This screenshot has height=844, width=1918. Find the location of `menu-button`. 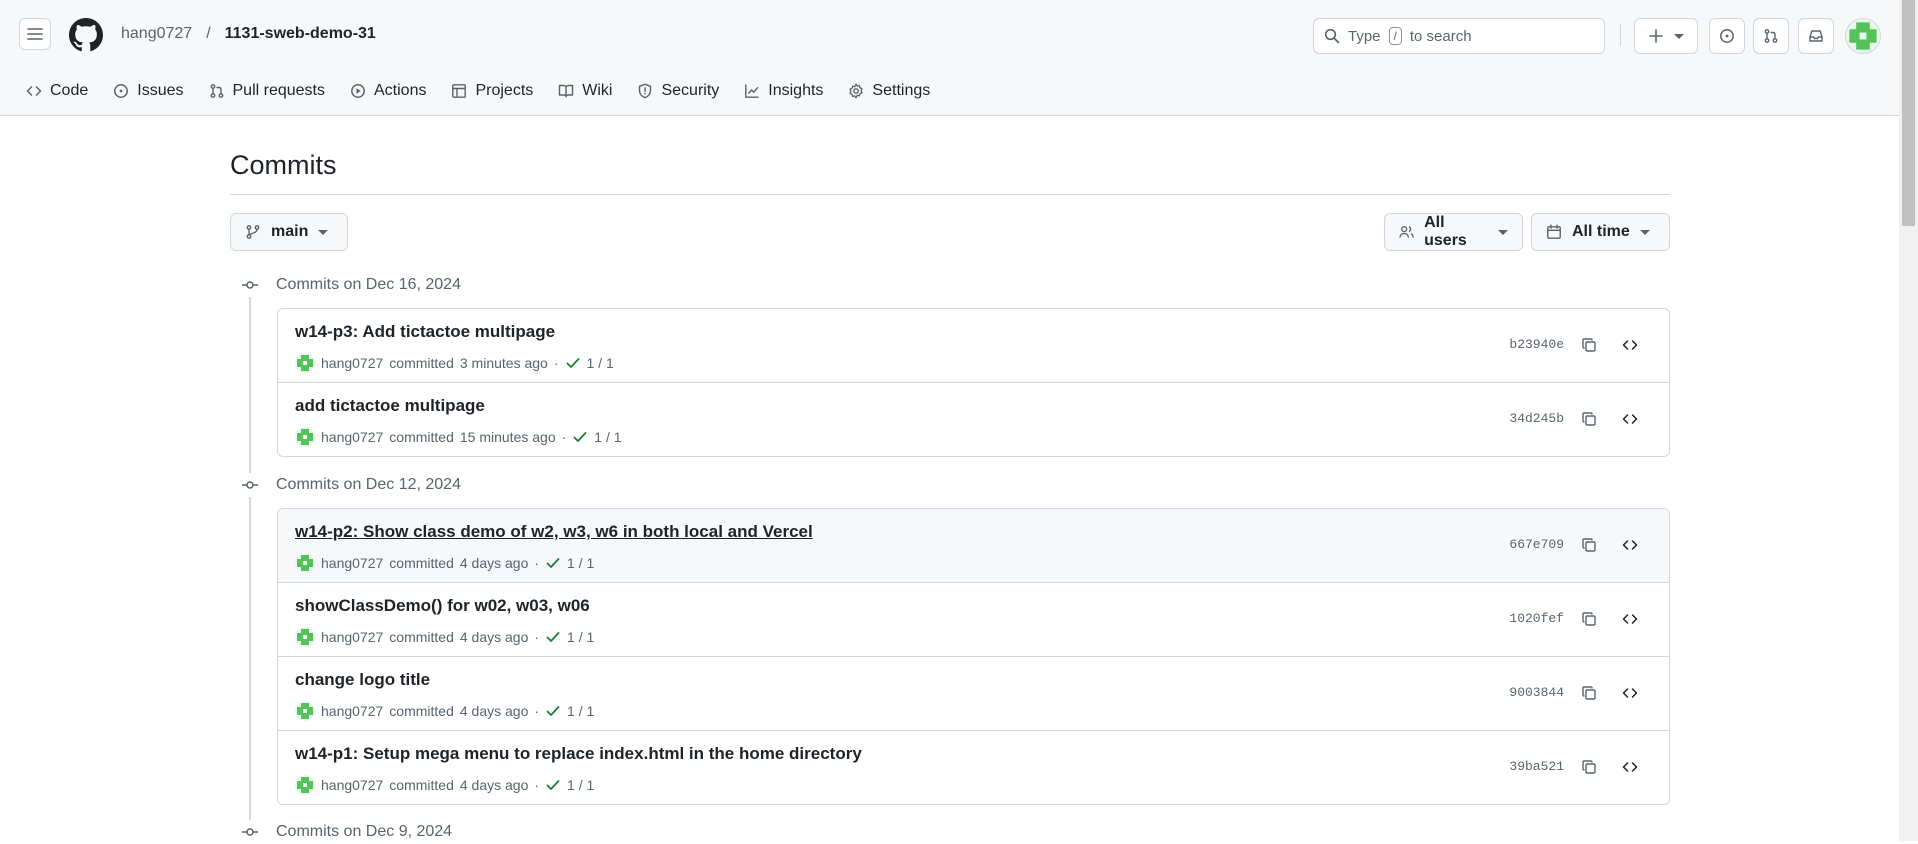

menu-button is located at coordinates (35, 34).